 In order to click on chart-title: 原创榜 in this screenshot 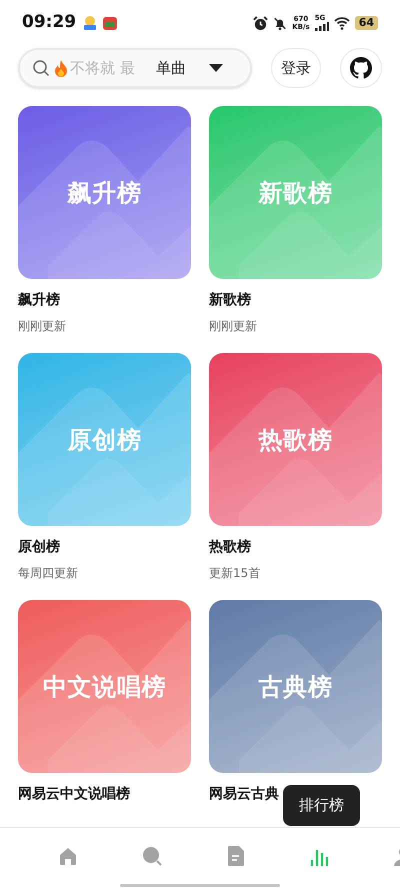, I will do `click(39, 547)`.